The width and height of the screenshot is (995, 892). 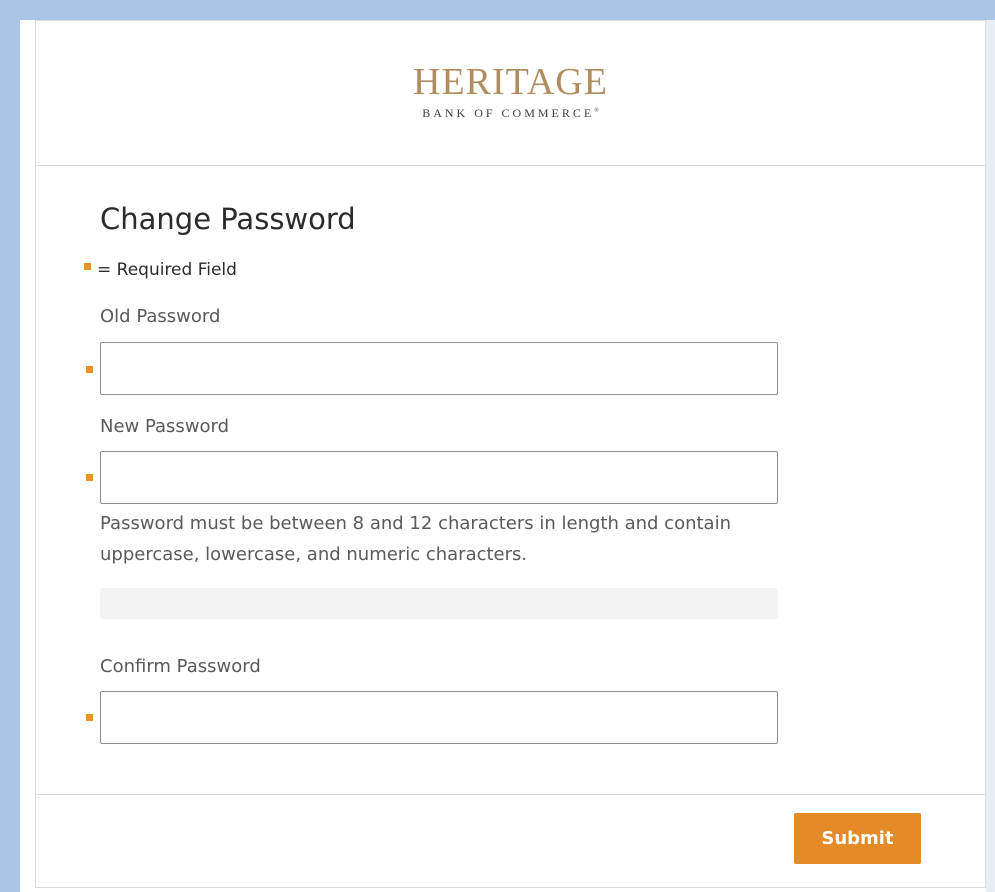 I want to click on logo-tagline: BANK OF COMMERCE®, so click(x=510, y=112).